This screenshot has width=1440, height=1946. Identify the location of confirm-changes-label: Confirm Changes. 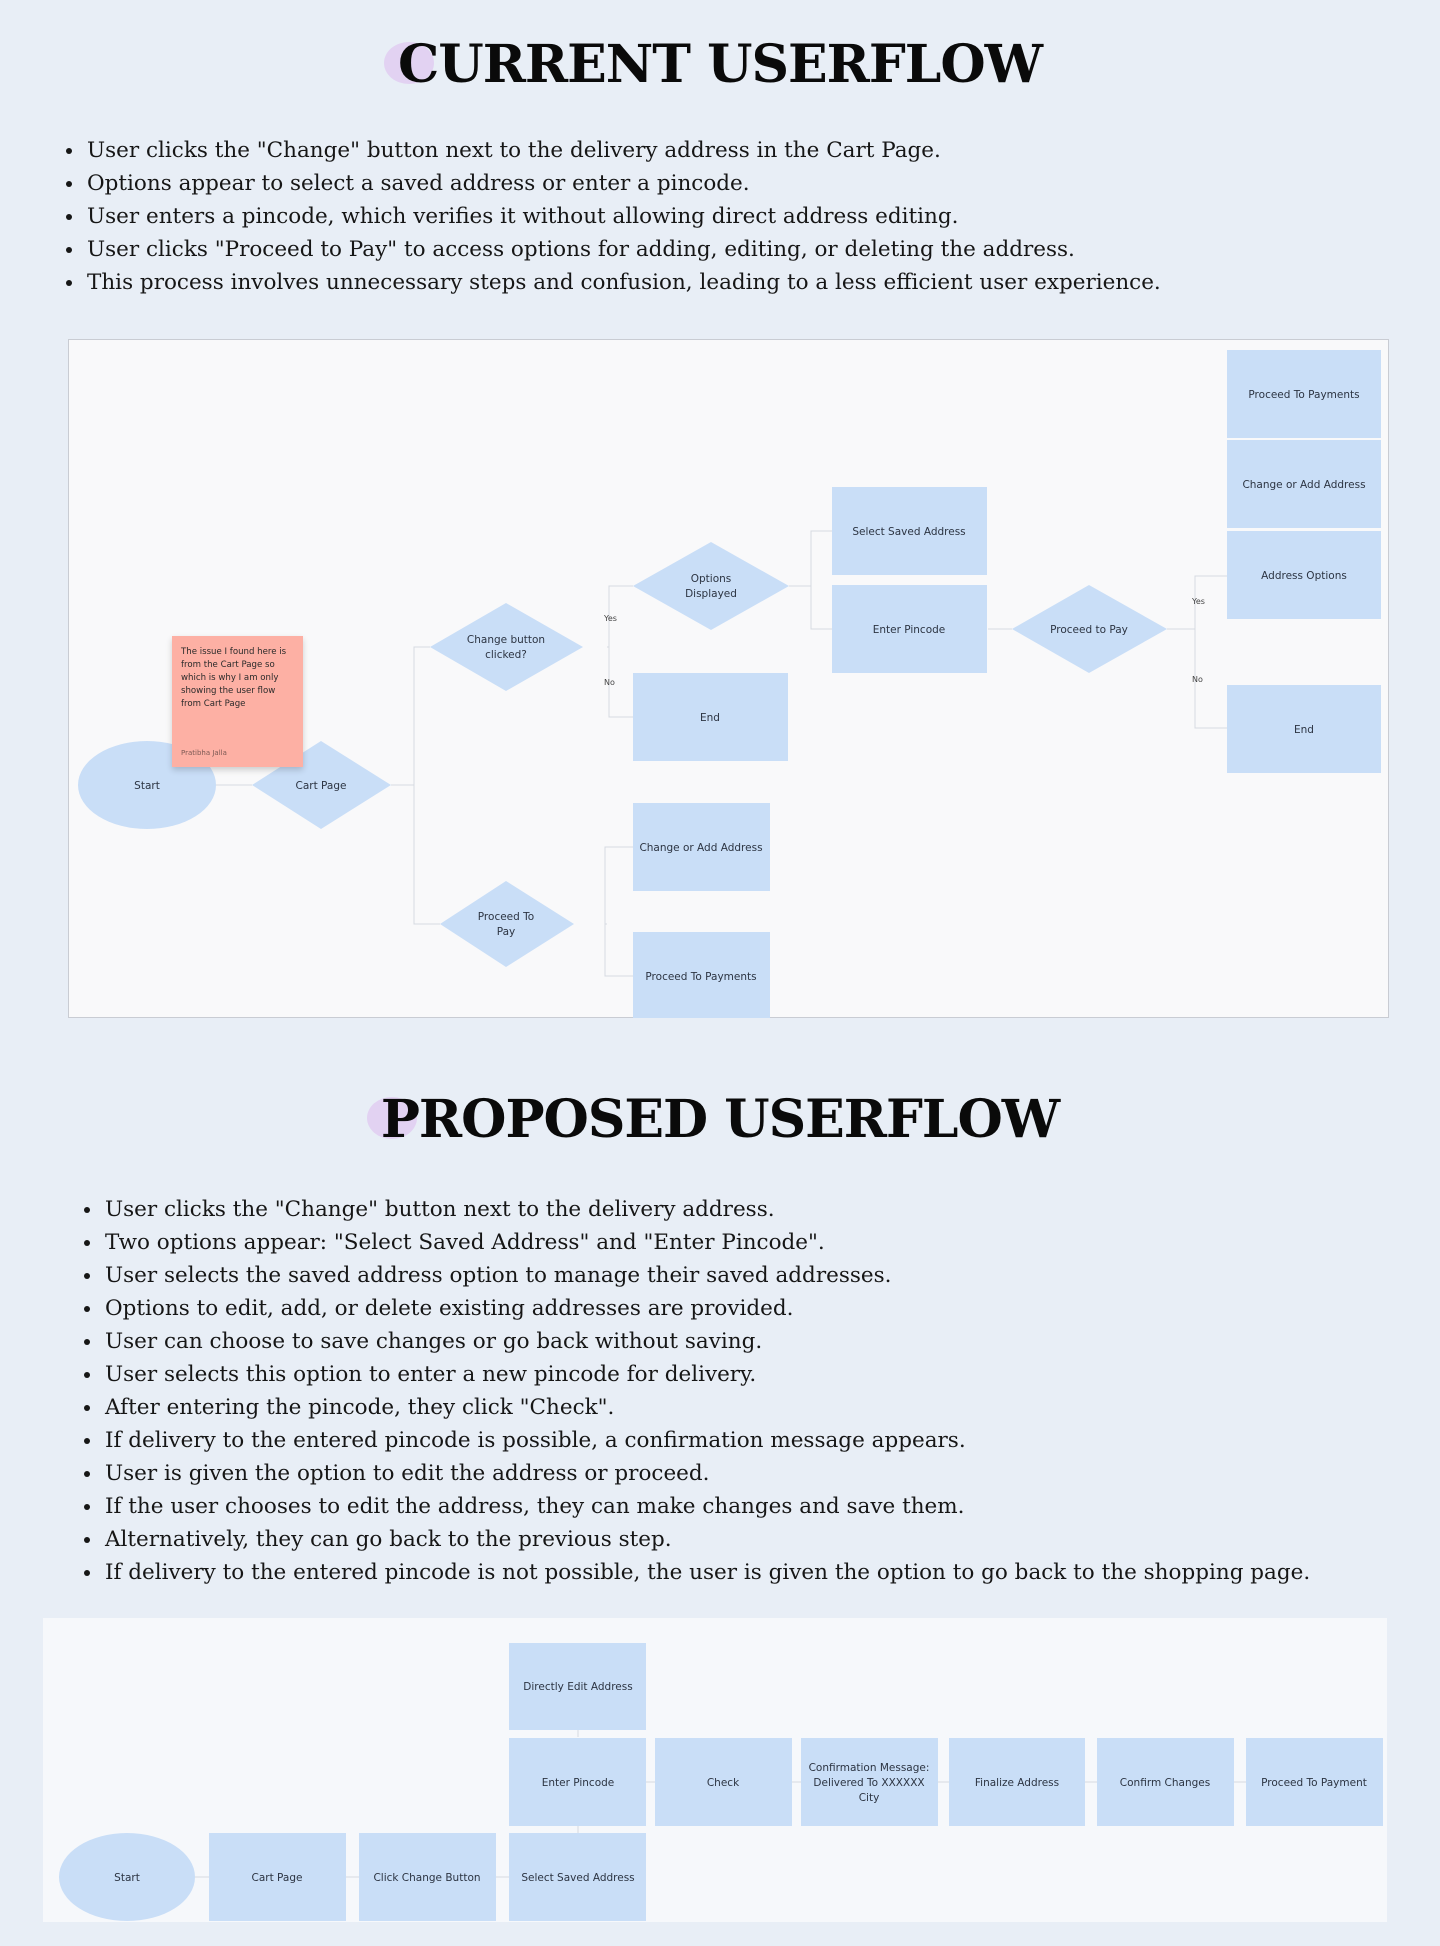
(1165, 1783).